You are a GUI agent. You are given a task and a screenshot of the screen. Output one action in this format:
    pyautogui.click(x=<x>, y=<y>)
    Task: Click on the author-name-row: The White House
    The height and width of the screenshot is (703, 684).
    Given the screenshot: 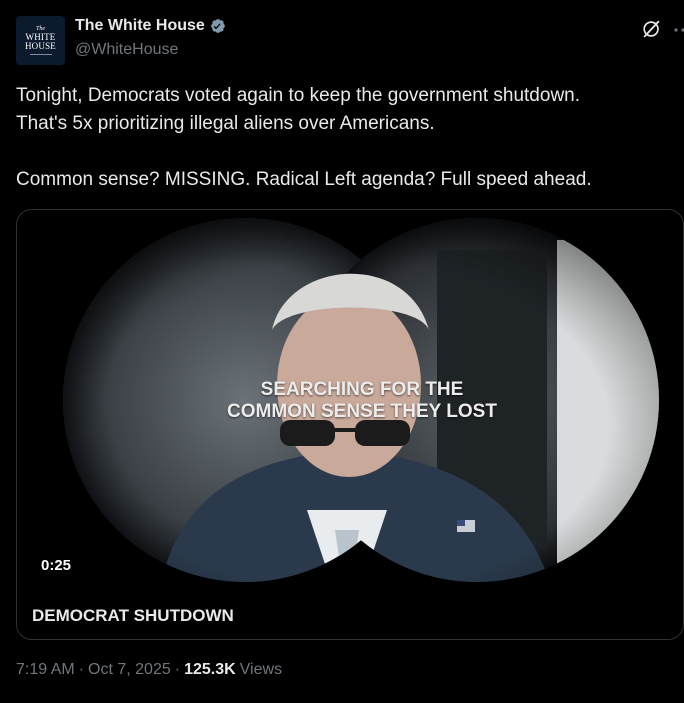 What is the action you would take?
    pyautogui.click(x=151, y=26)
    